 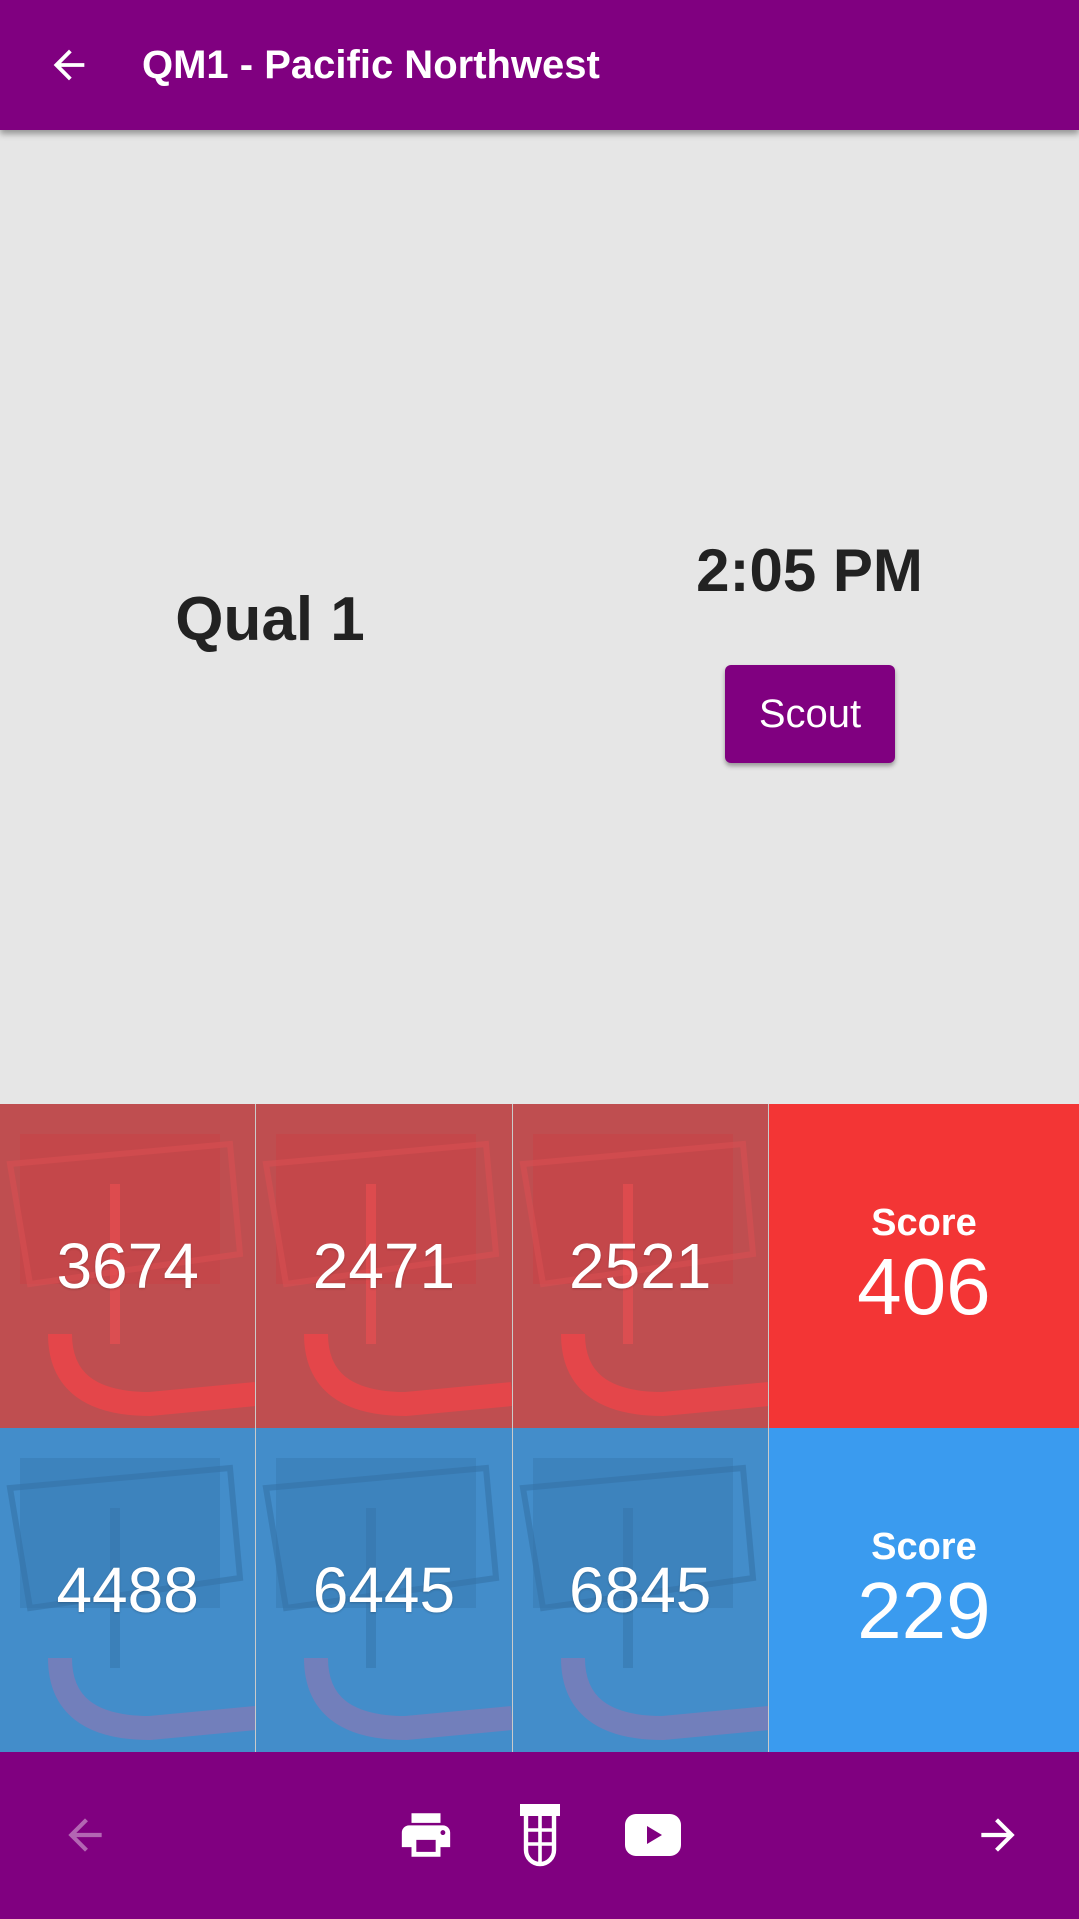 I want to click on team-cell-red-3: 2521, so click(x=640, y=1266).